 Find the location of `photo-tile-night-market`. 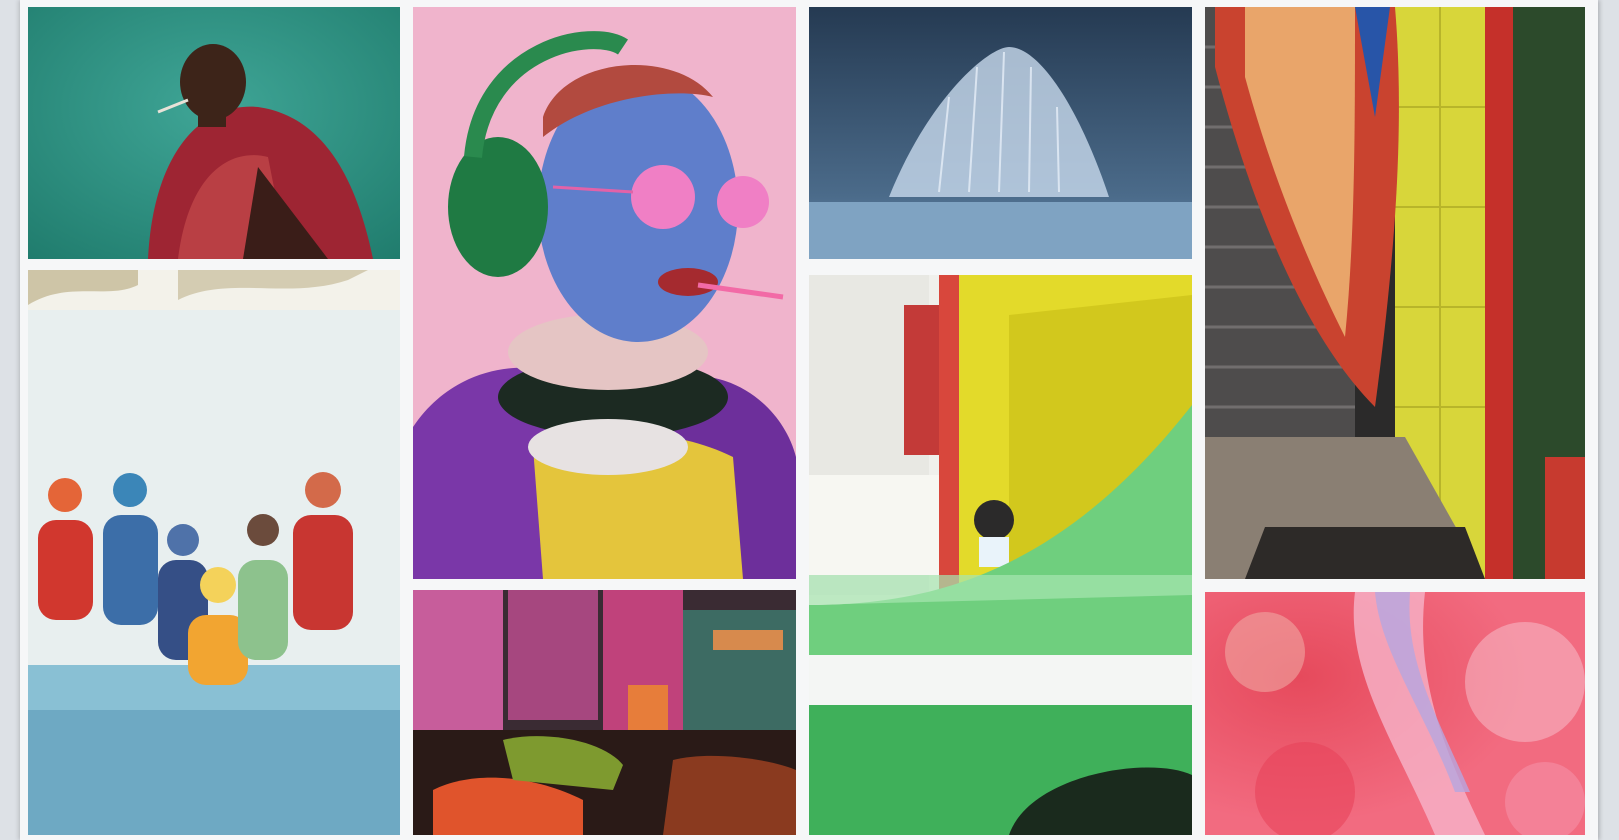

photo-tile-night-market is located at coordinates (604, 712).